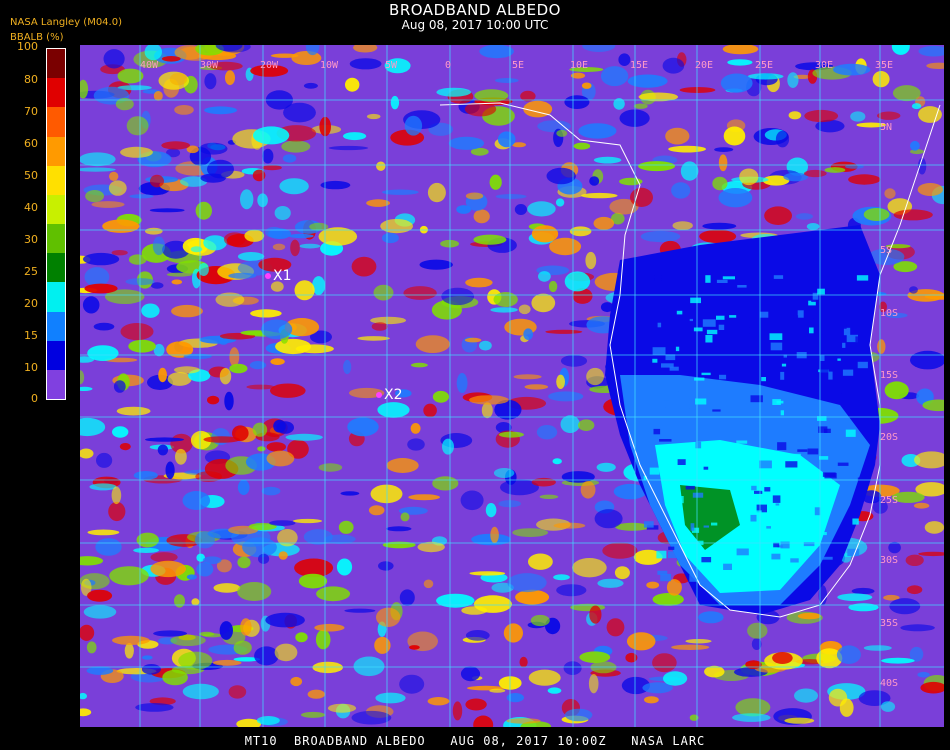 Image resolution: width=950 pixels, height=750 pixels. What do you see at coordinates (27, 46) in the screenshot?
I see `color-scale-tick: 100` at bounding box center [27, 46].